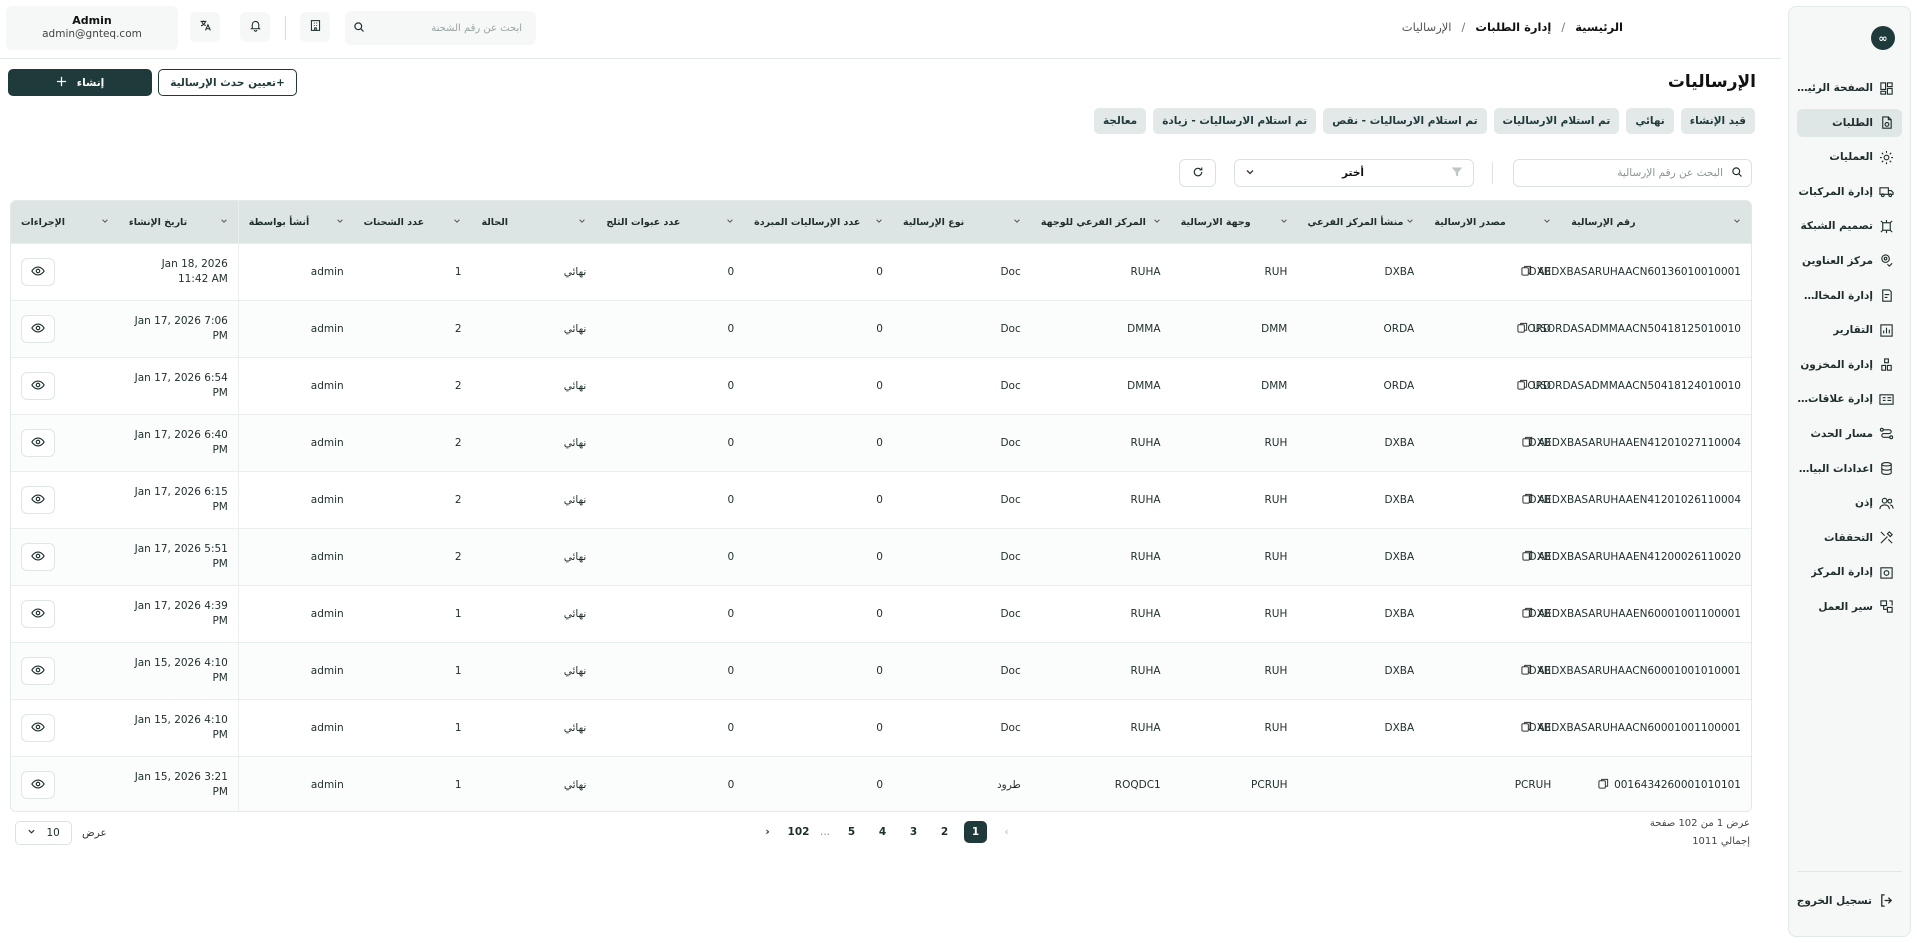  What do you see at coordinates (413, 222) in the screenshot?
I see `column-header: عدد الشحنات` at bounding box center [413, 222].